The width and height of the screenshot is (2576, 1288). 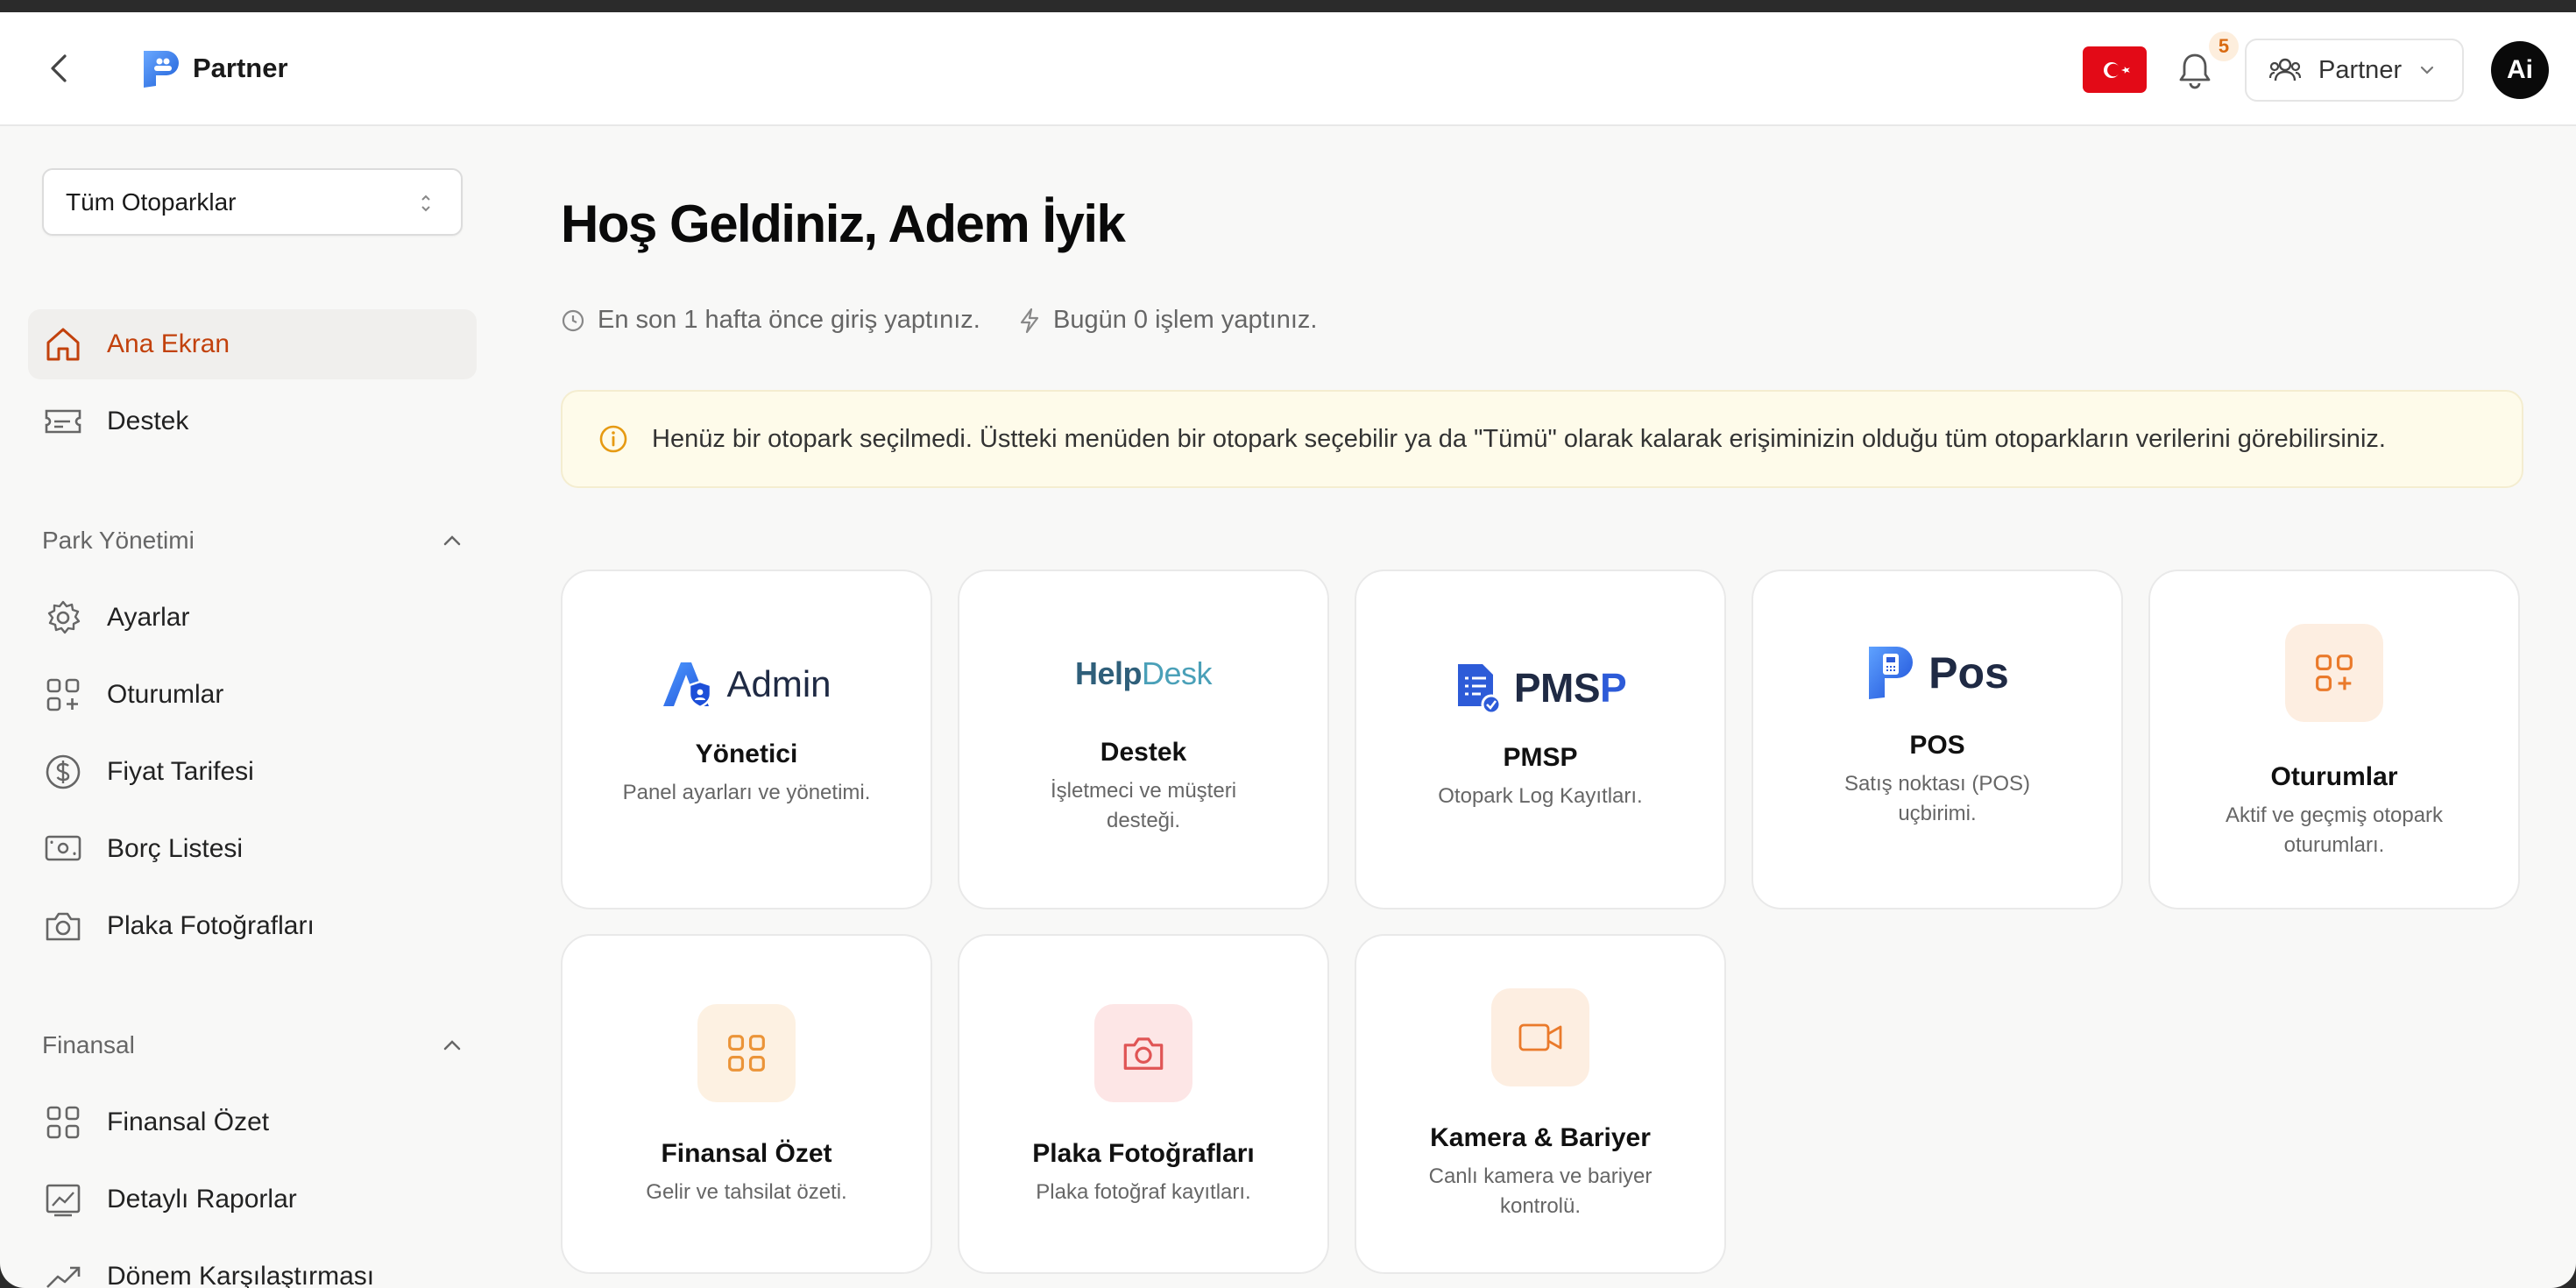 What do you see at coordinates (118, 540) in the screenshot?
I see `section-title: Park Yönetimi` at bounding box center [118, 540].